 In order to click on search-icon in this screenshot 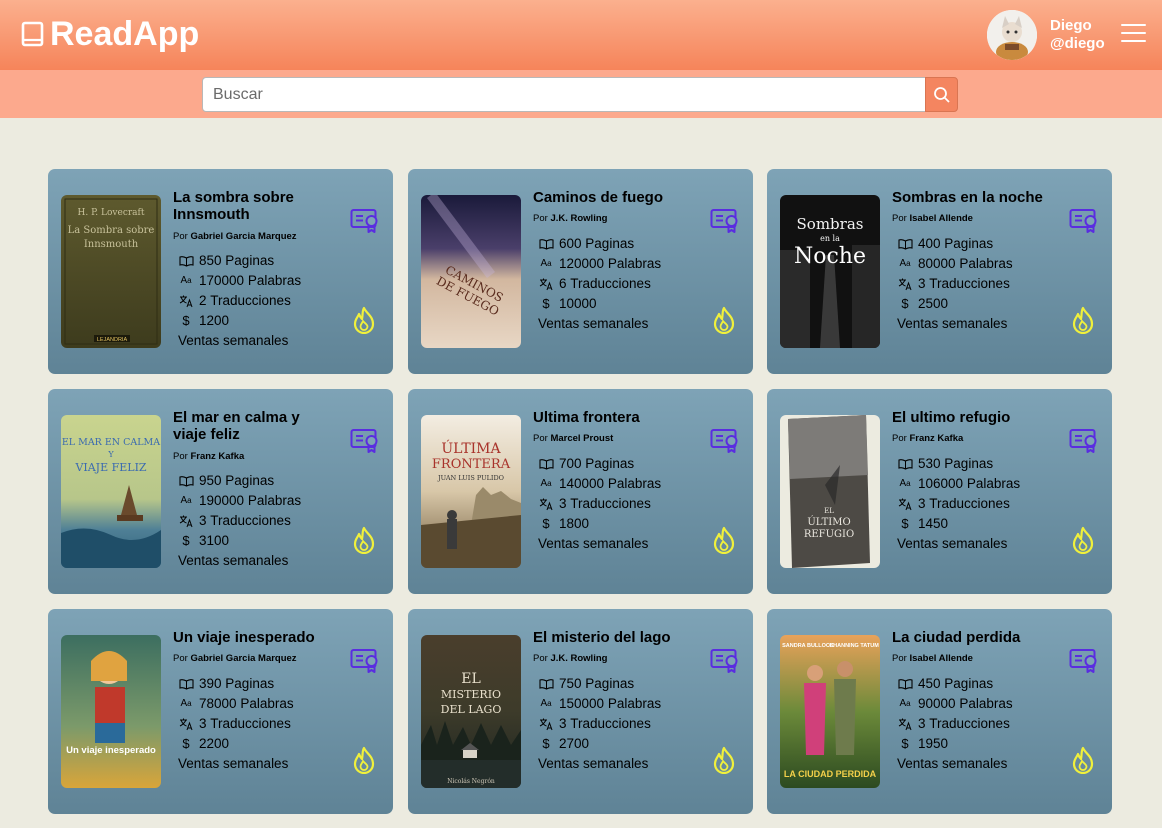, I will do `click(941, 94)`.